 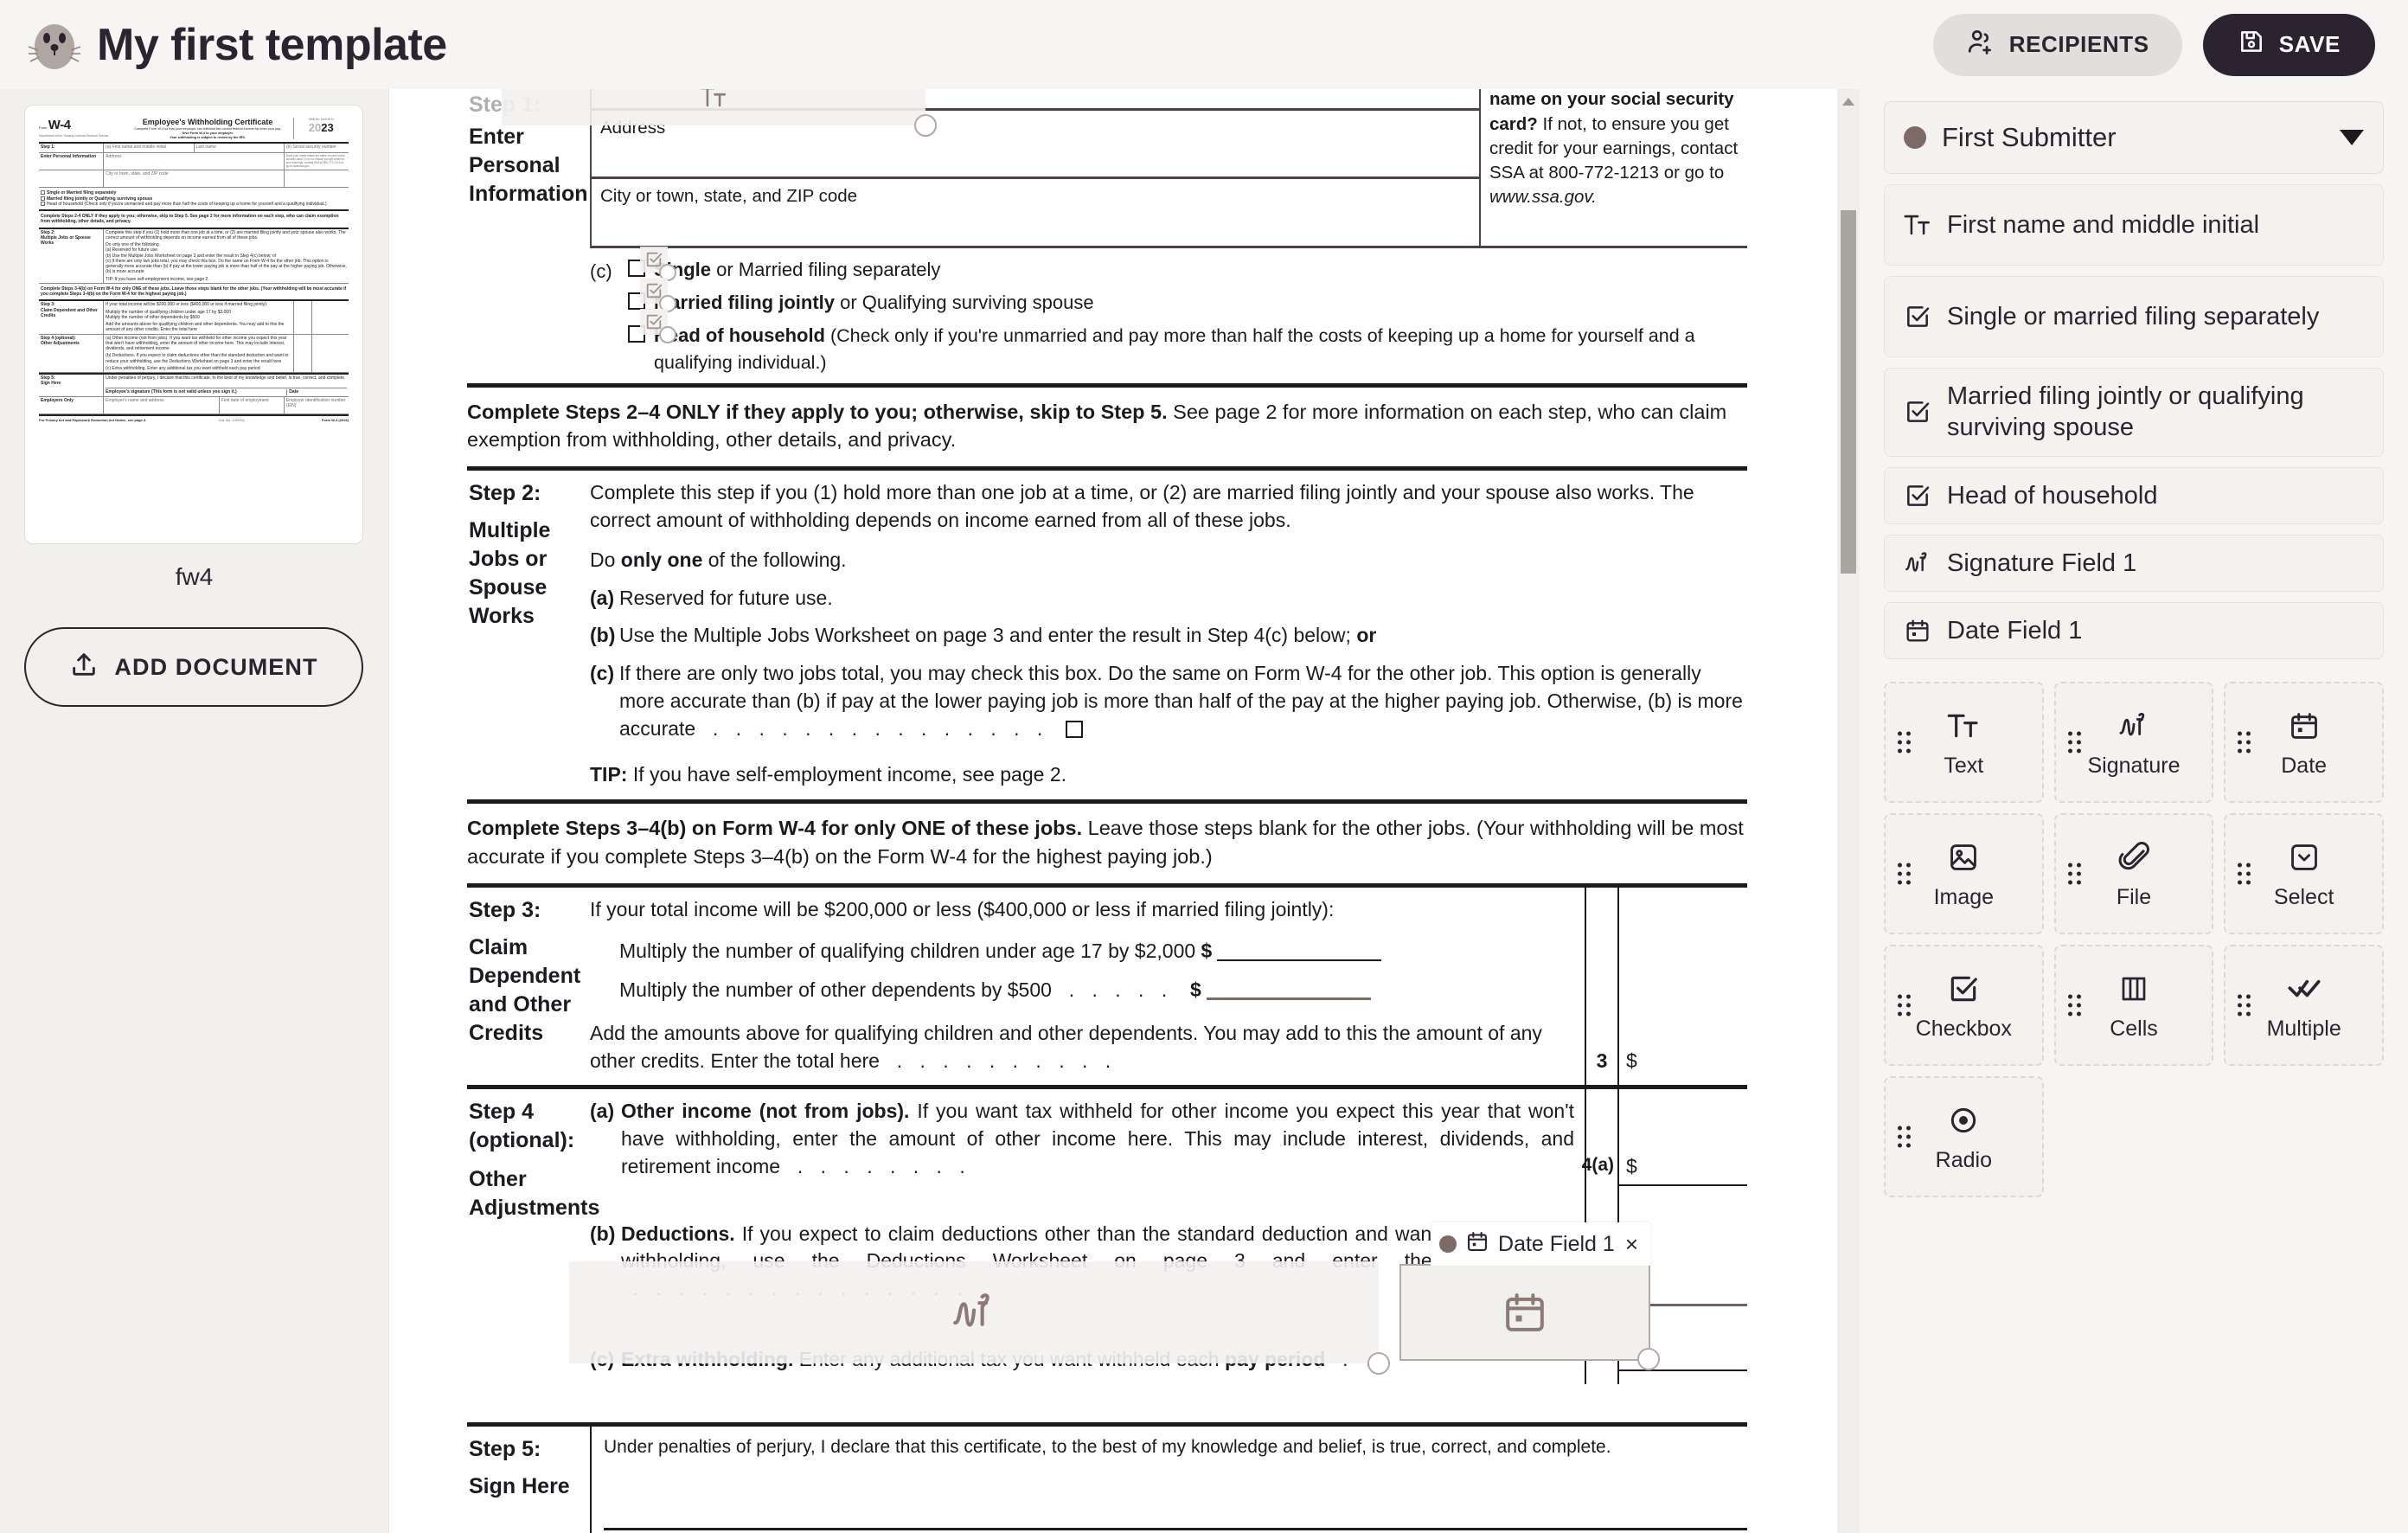 What do you see at coordinates (2352, 137) in the screenshot?
I see `chevron-down-icon` at bounding box center [2352, 137].